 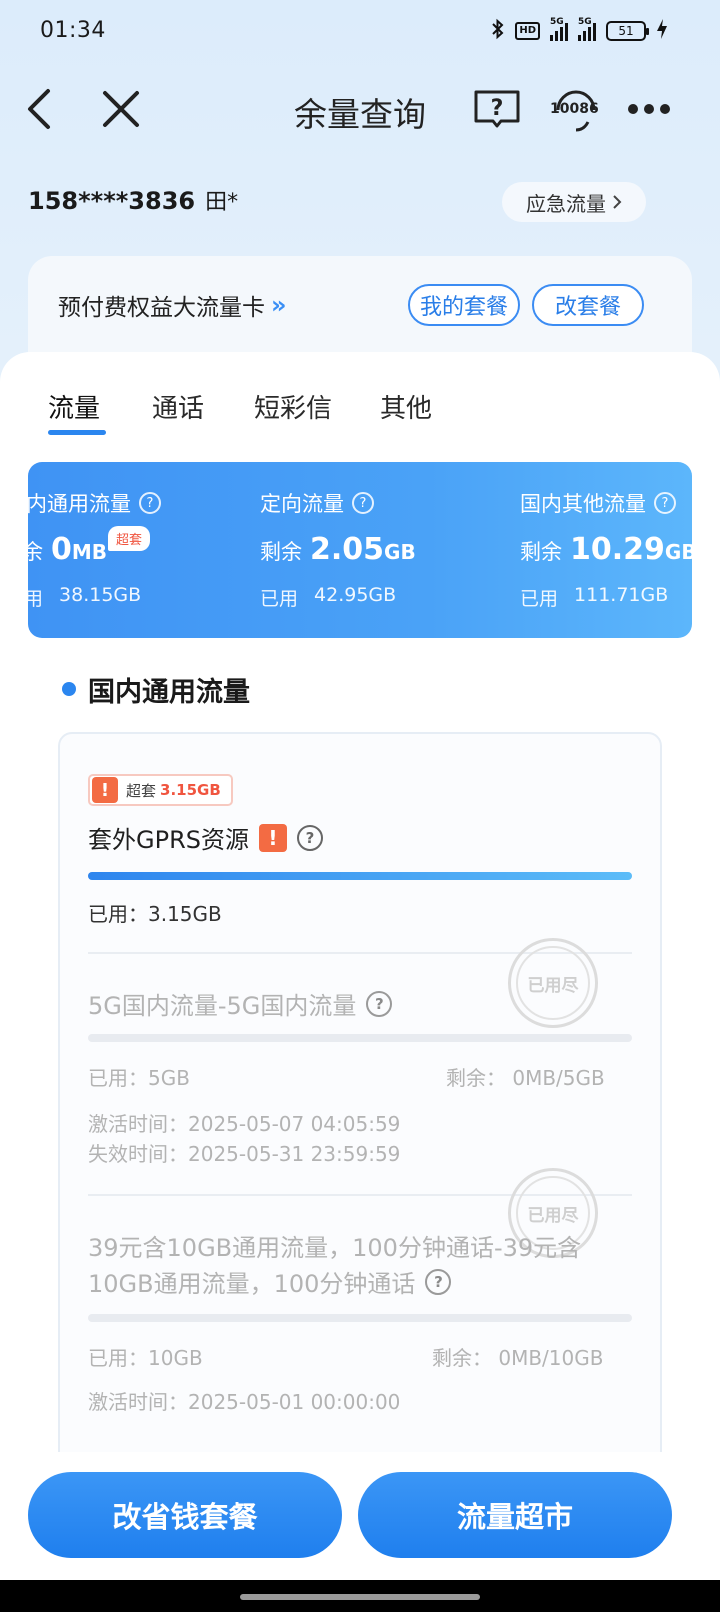 I want to click on status-icons: HD 5G 5G 51, so click(x=579, y=30).